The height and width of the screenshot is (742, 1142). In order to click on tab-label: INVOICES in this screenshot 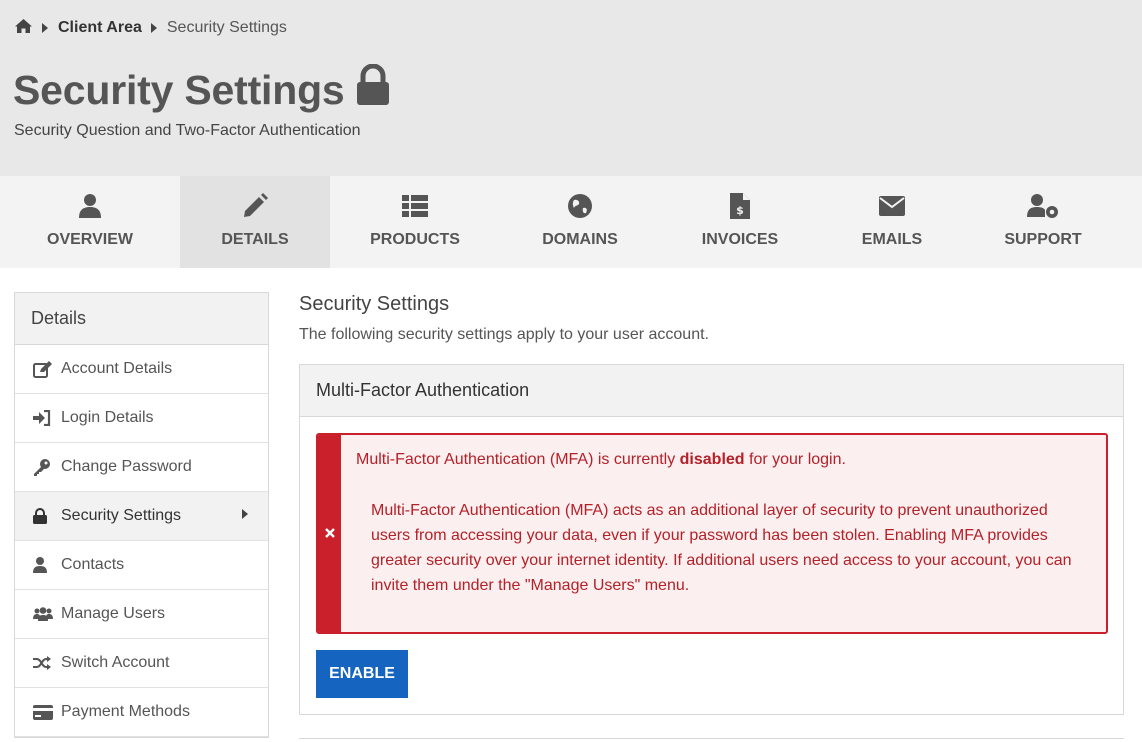, I will do `click(740, 239)`.